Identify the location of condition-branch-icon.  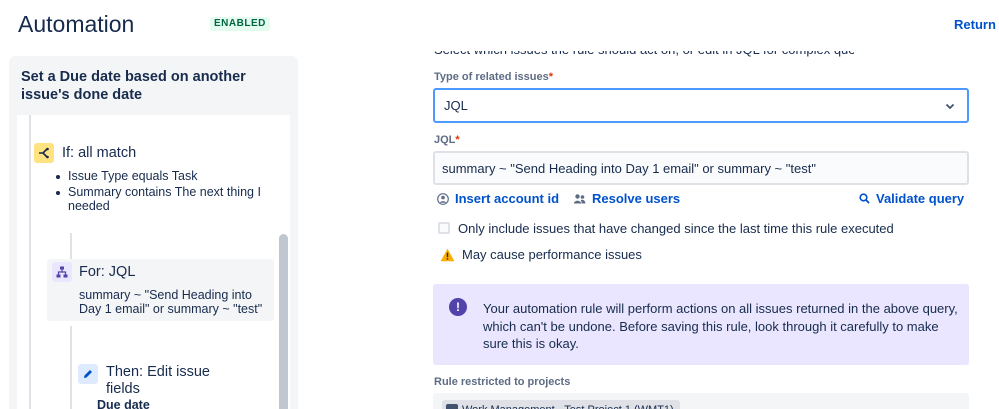
(44, 153).